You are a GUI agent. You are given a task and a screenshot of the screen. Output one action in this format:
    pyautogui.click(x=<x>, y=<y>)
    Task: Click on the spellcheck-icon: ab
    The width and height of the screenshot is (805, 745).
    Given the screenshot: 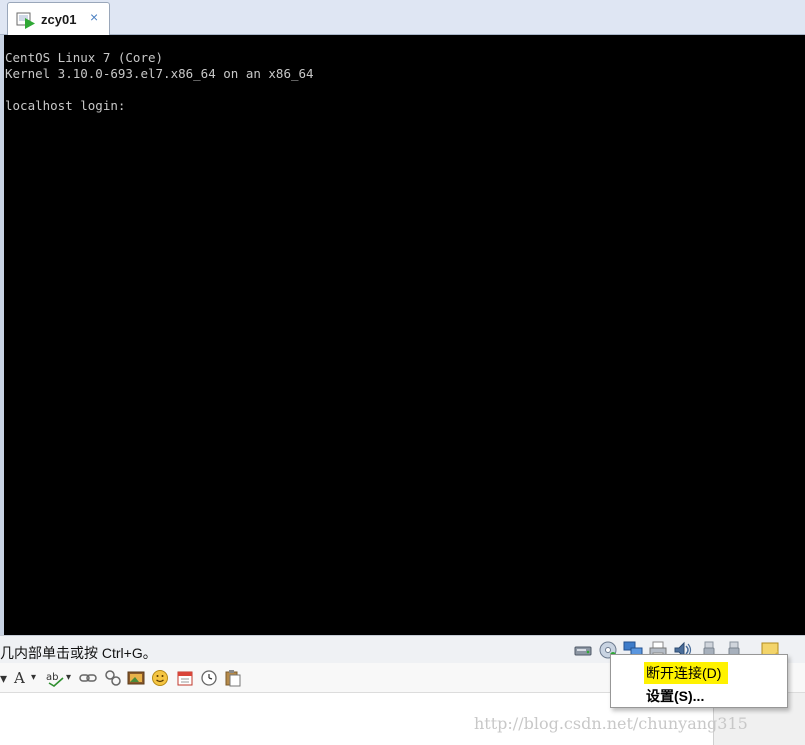 What is the action you would take?
    pyautogui.click(x=56, y=678)
    